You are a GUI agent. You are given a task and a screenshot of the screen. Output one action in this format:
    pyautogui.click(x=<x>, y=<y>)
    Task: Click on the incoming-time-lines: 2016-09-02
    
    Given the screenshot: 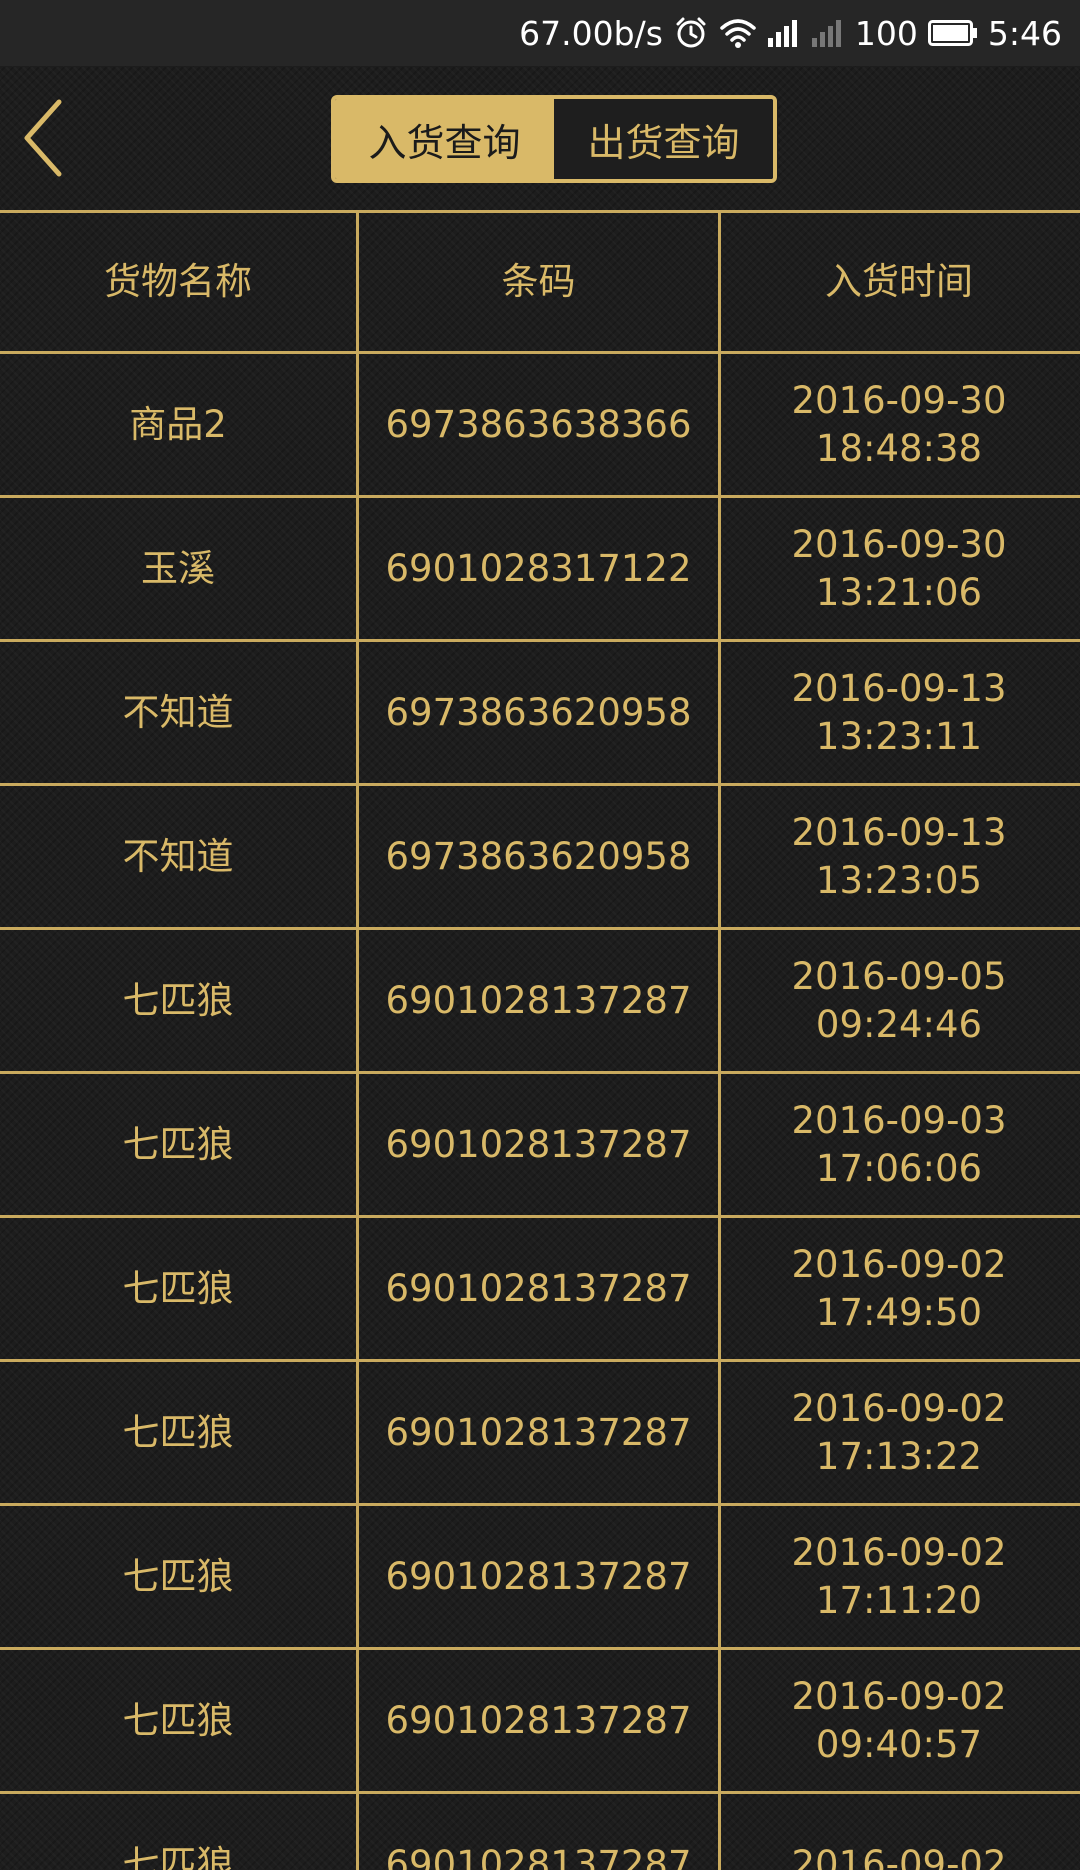 What is the action you would take?
    pyautogui.click(x=898, y=1855)
    